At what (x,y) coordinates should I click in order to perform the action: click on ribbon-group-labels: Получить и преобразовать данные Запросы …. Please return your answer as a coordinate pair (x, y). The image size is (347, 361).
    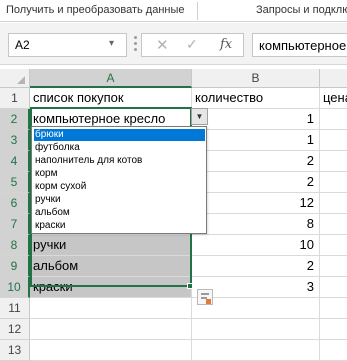
    Looking at the image, I should click on (173, 11).